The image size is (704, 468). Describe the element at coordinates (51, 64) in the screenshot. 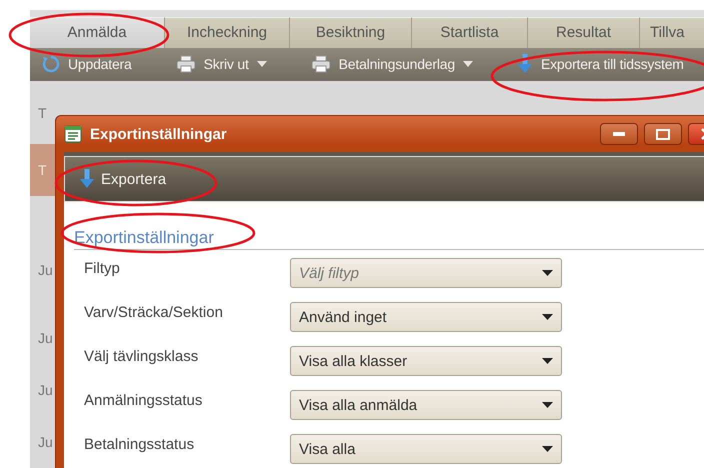

I see `refresh-icon` at that location.